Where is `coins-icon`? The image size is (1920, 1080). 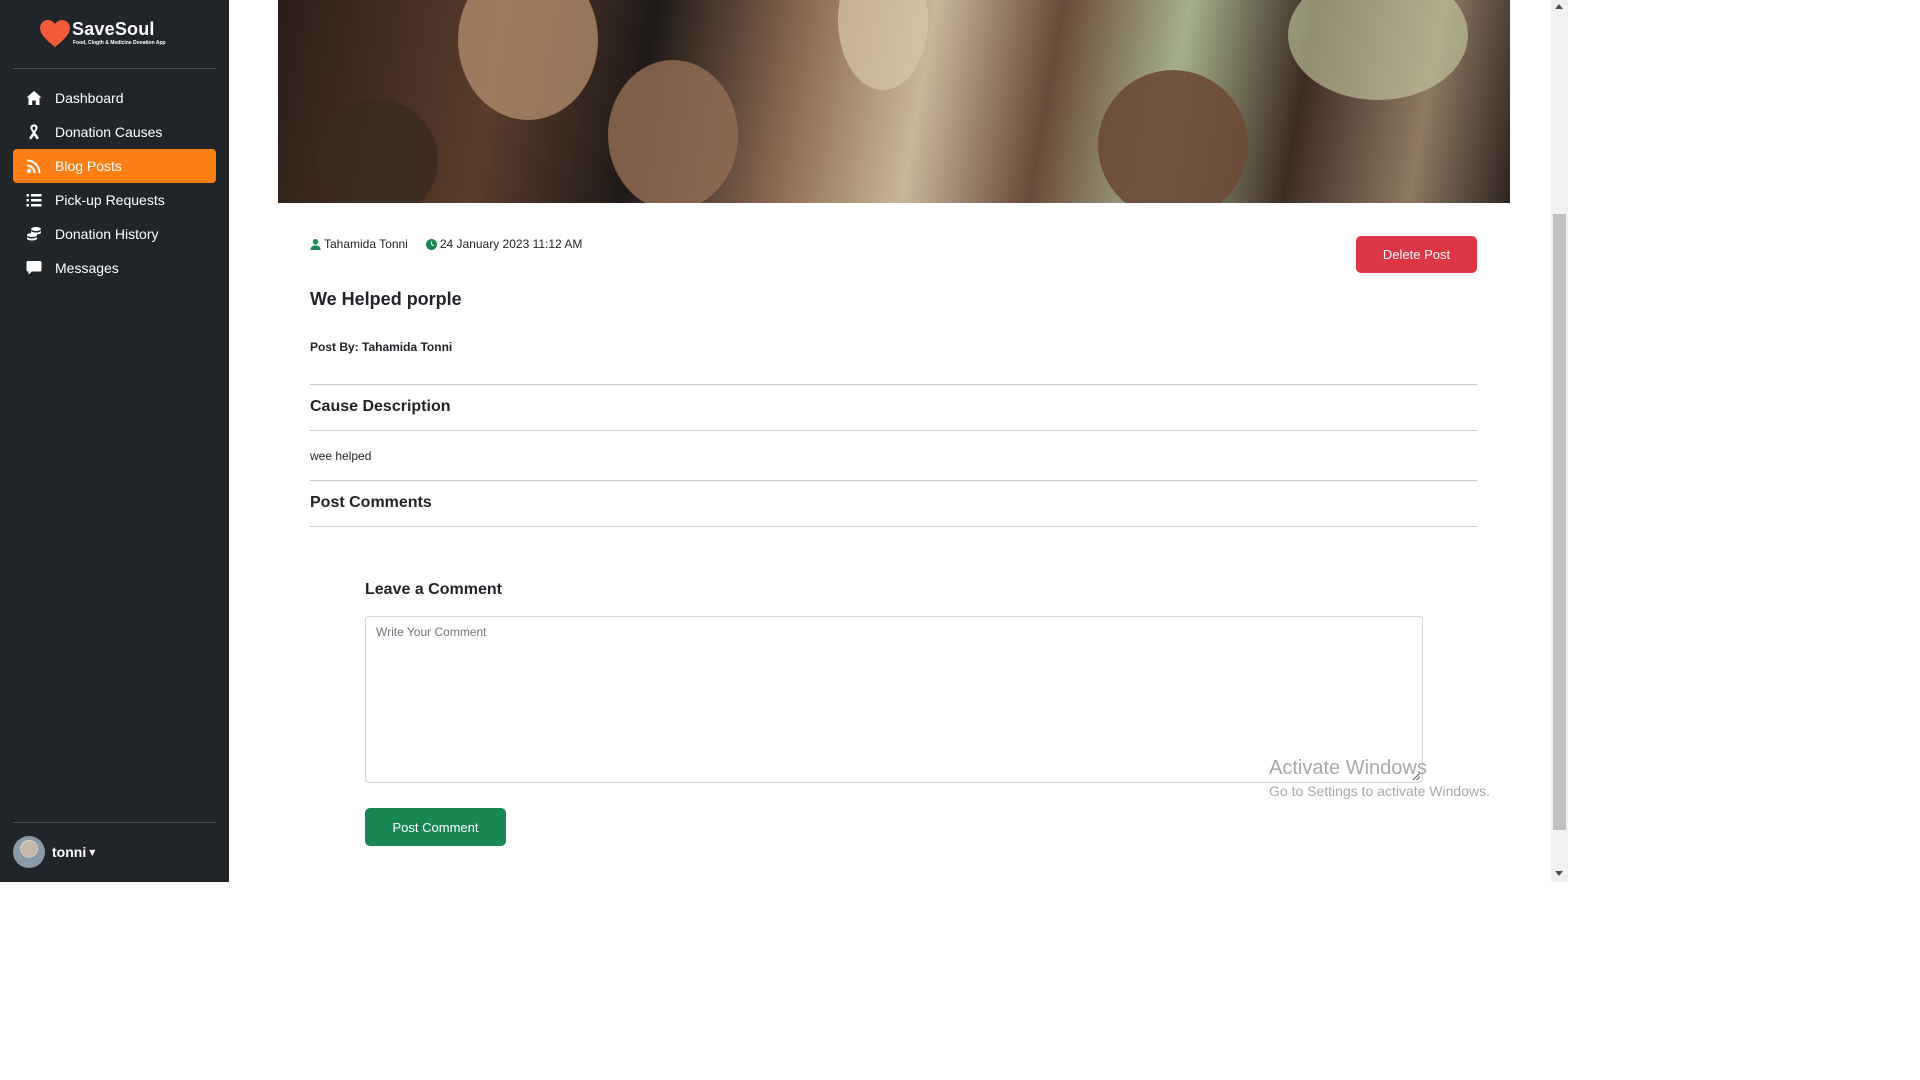
coins-icon is located at coordinates (34, 234).